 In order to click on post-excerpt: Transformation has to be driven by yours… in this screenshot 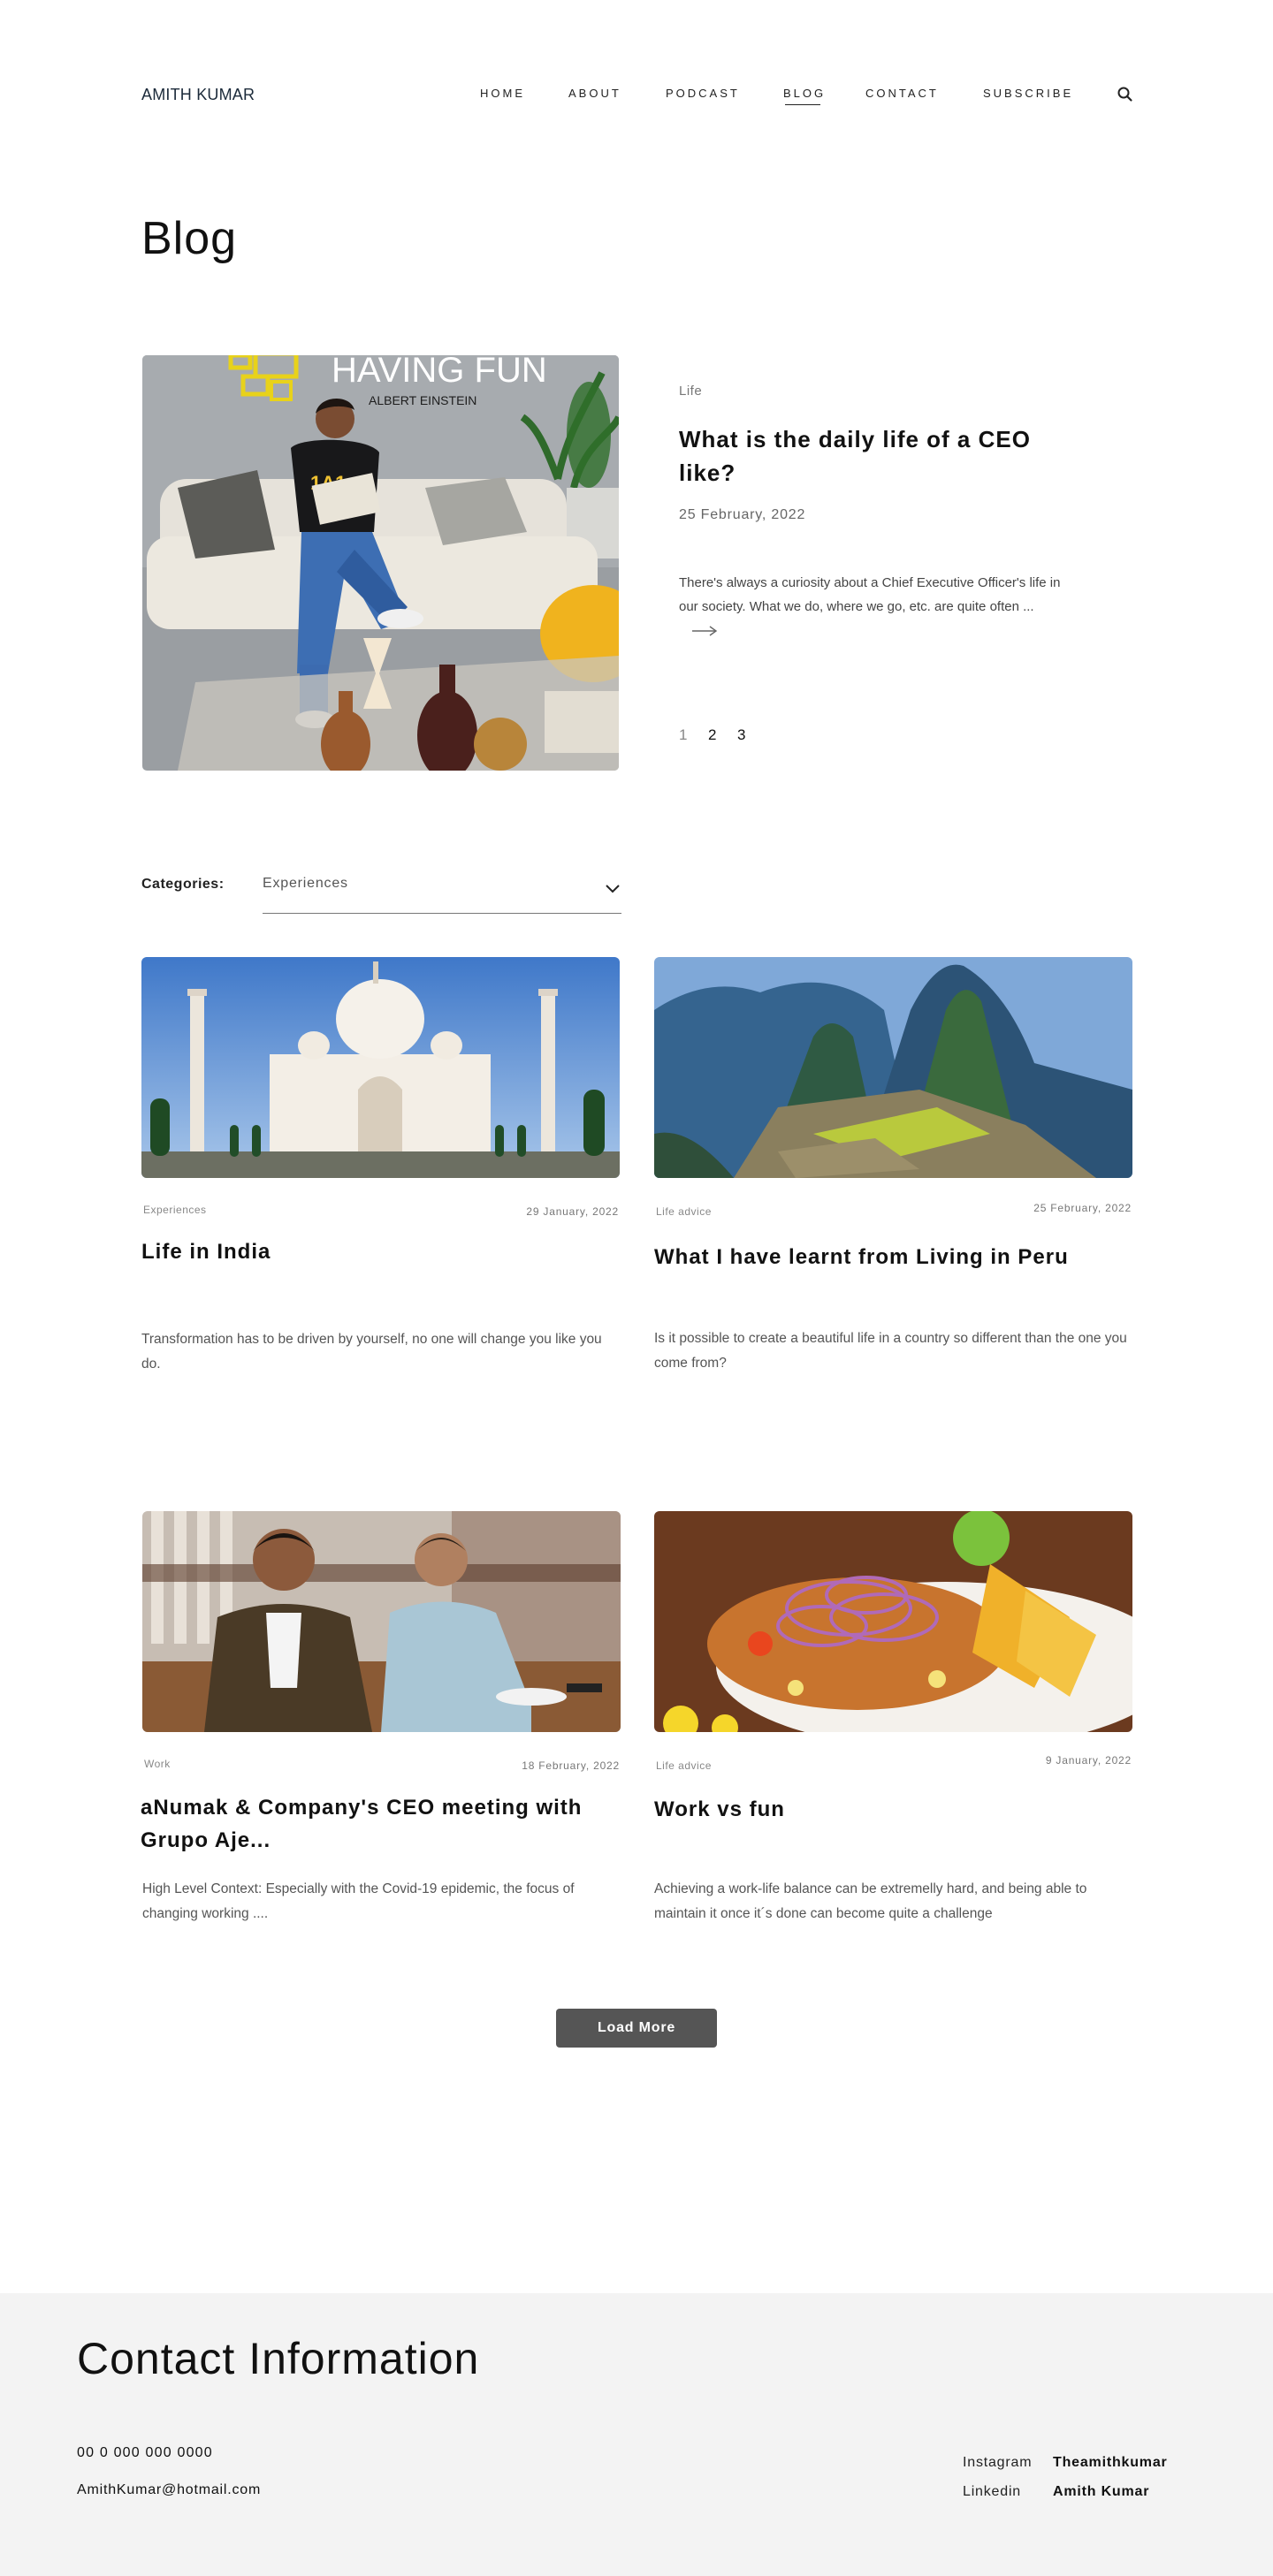, I will do `click(371, 1352)`.